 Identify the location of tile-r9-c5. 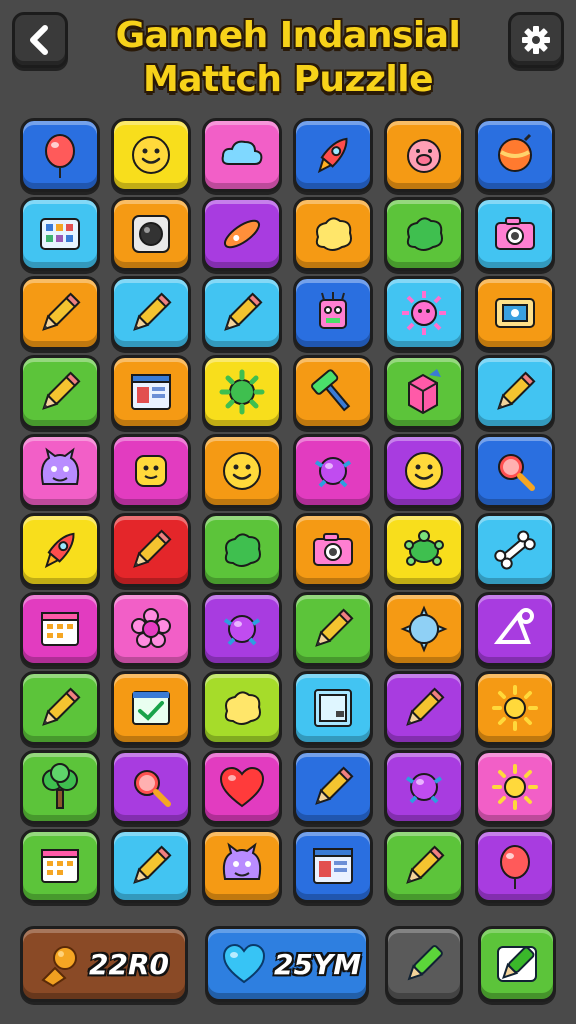
(424, 787).